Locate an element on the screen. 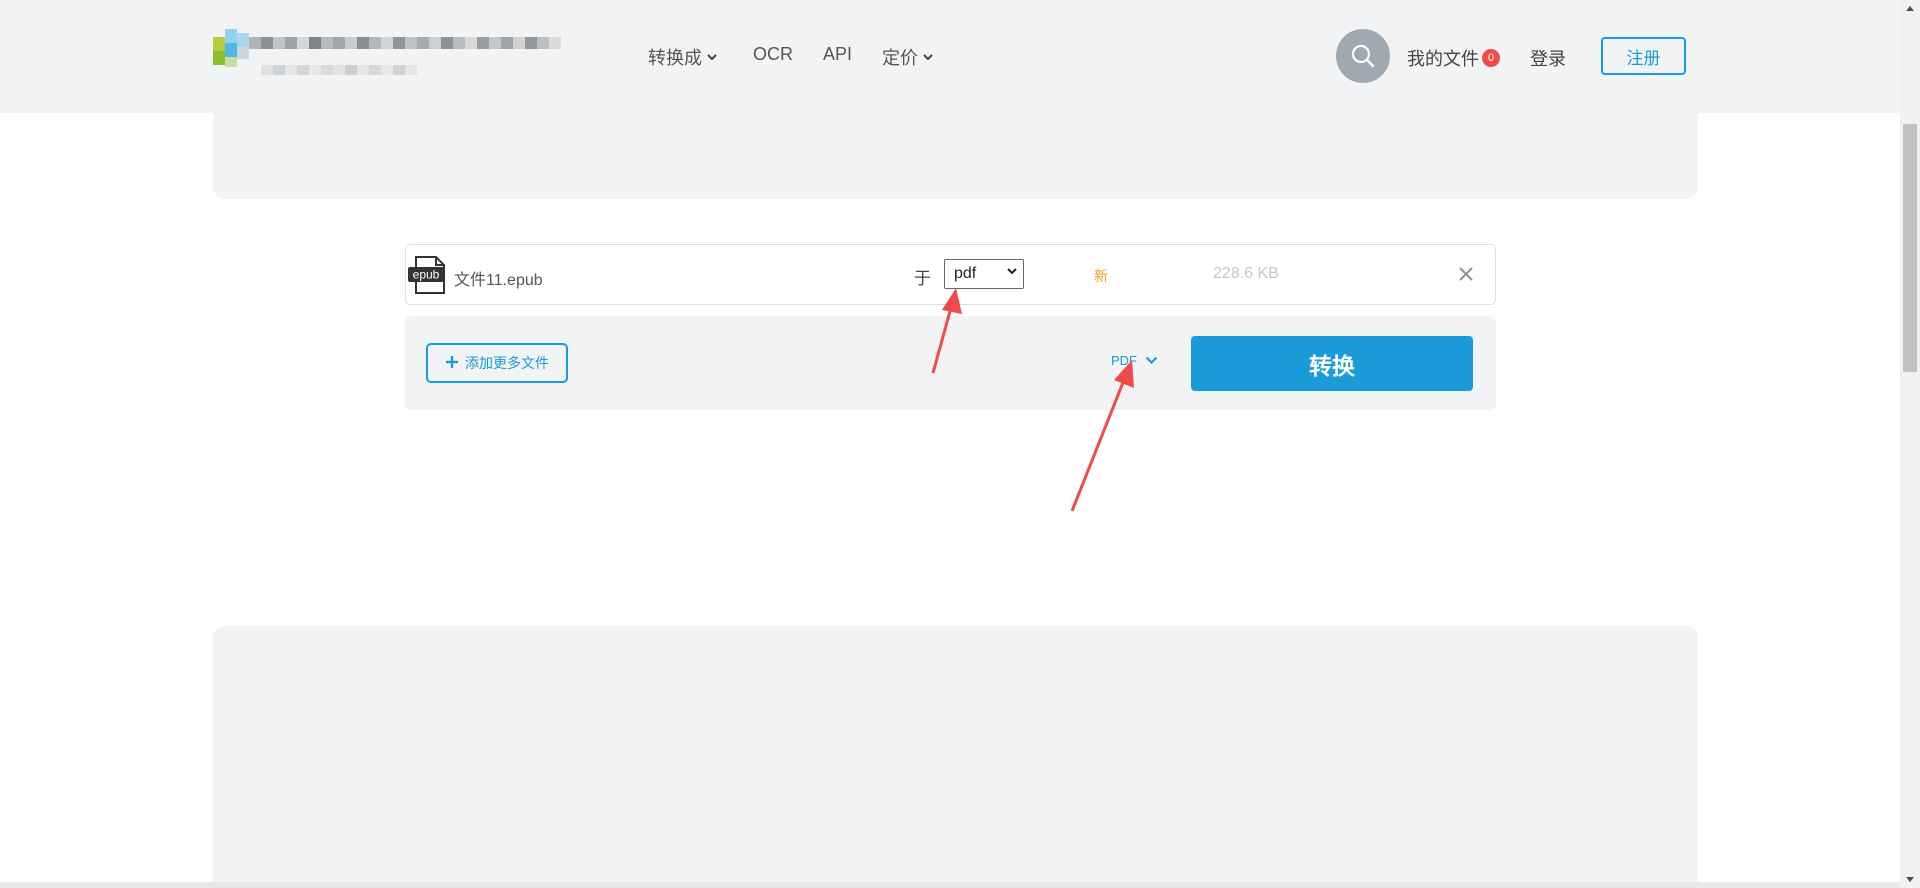 The height and width of the screenshot is (888, 1920). new-status-label: 新 is located at coordinates (1101, 276).